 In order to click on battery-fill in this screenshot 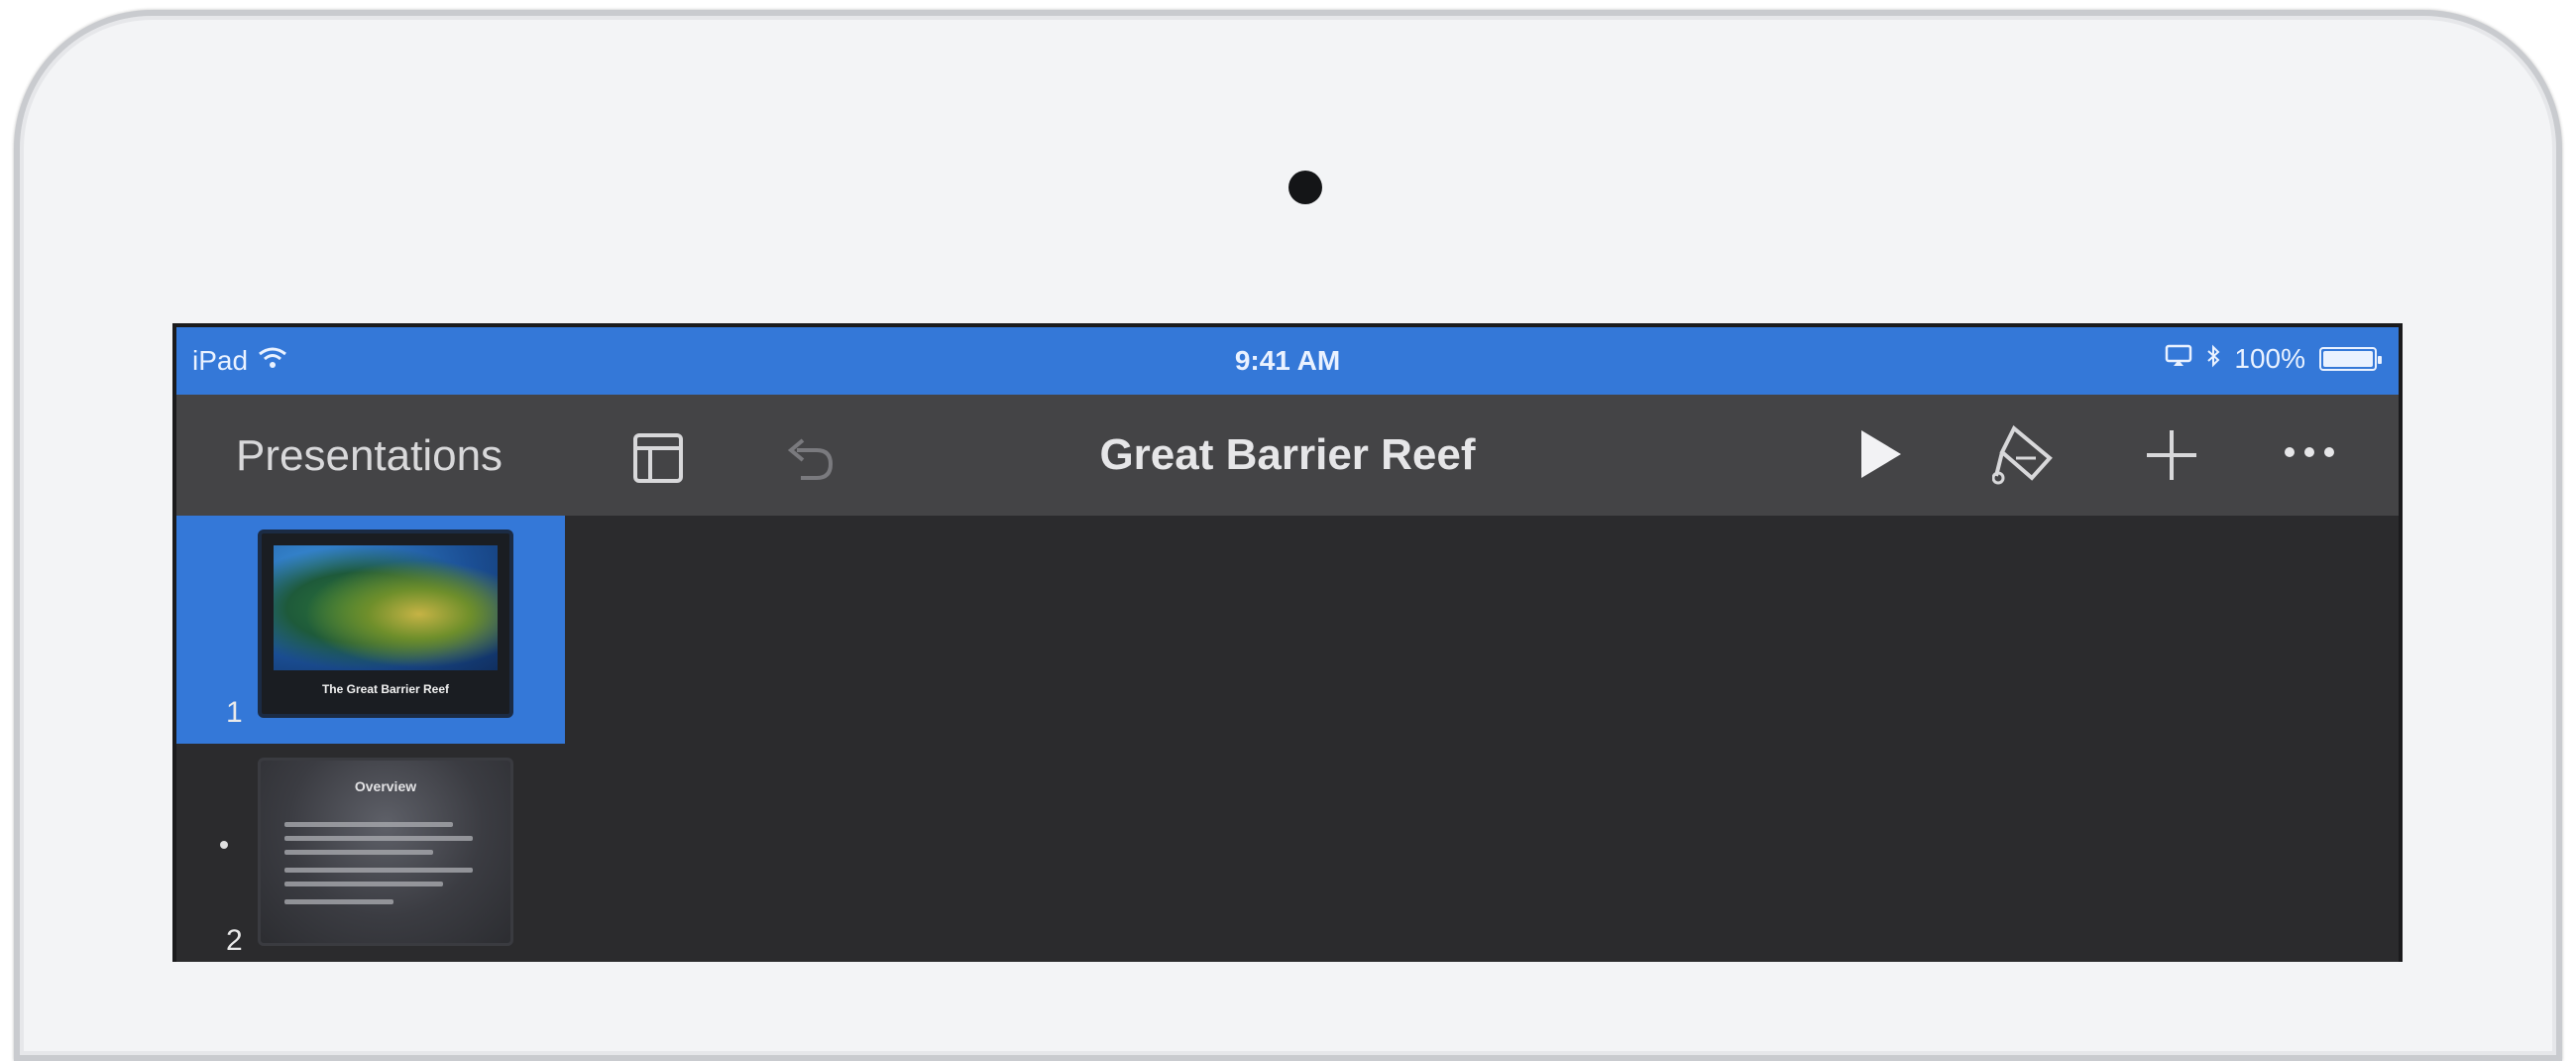, I will do `click(2348, 359)`.